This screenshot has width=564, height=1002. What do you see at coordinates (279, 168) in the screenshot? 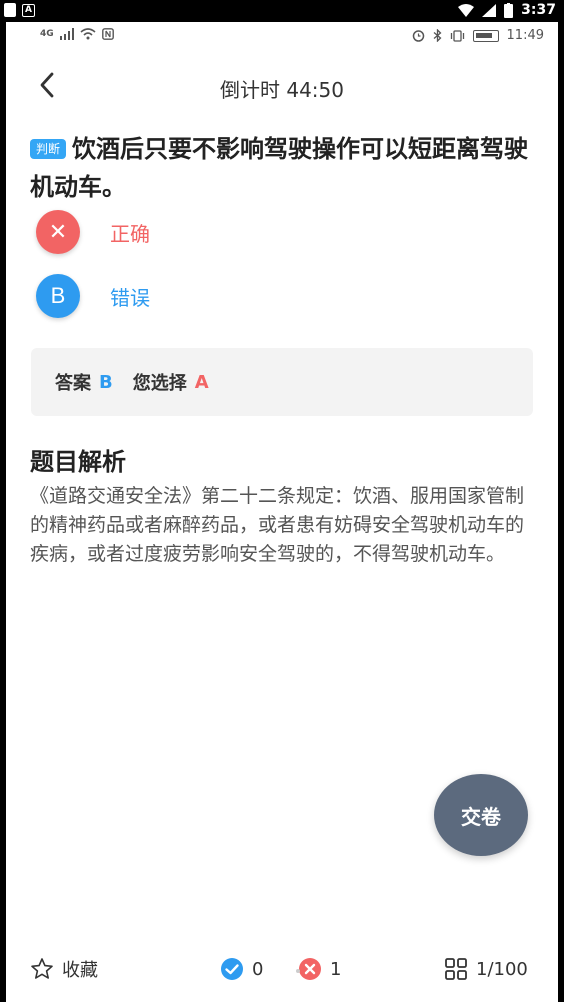
I see `question-text: 饮酒后只要不影响驾驶操作可以短距离驾驶机动车。` at bounding box center [279, 168].